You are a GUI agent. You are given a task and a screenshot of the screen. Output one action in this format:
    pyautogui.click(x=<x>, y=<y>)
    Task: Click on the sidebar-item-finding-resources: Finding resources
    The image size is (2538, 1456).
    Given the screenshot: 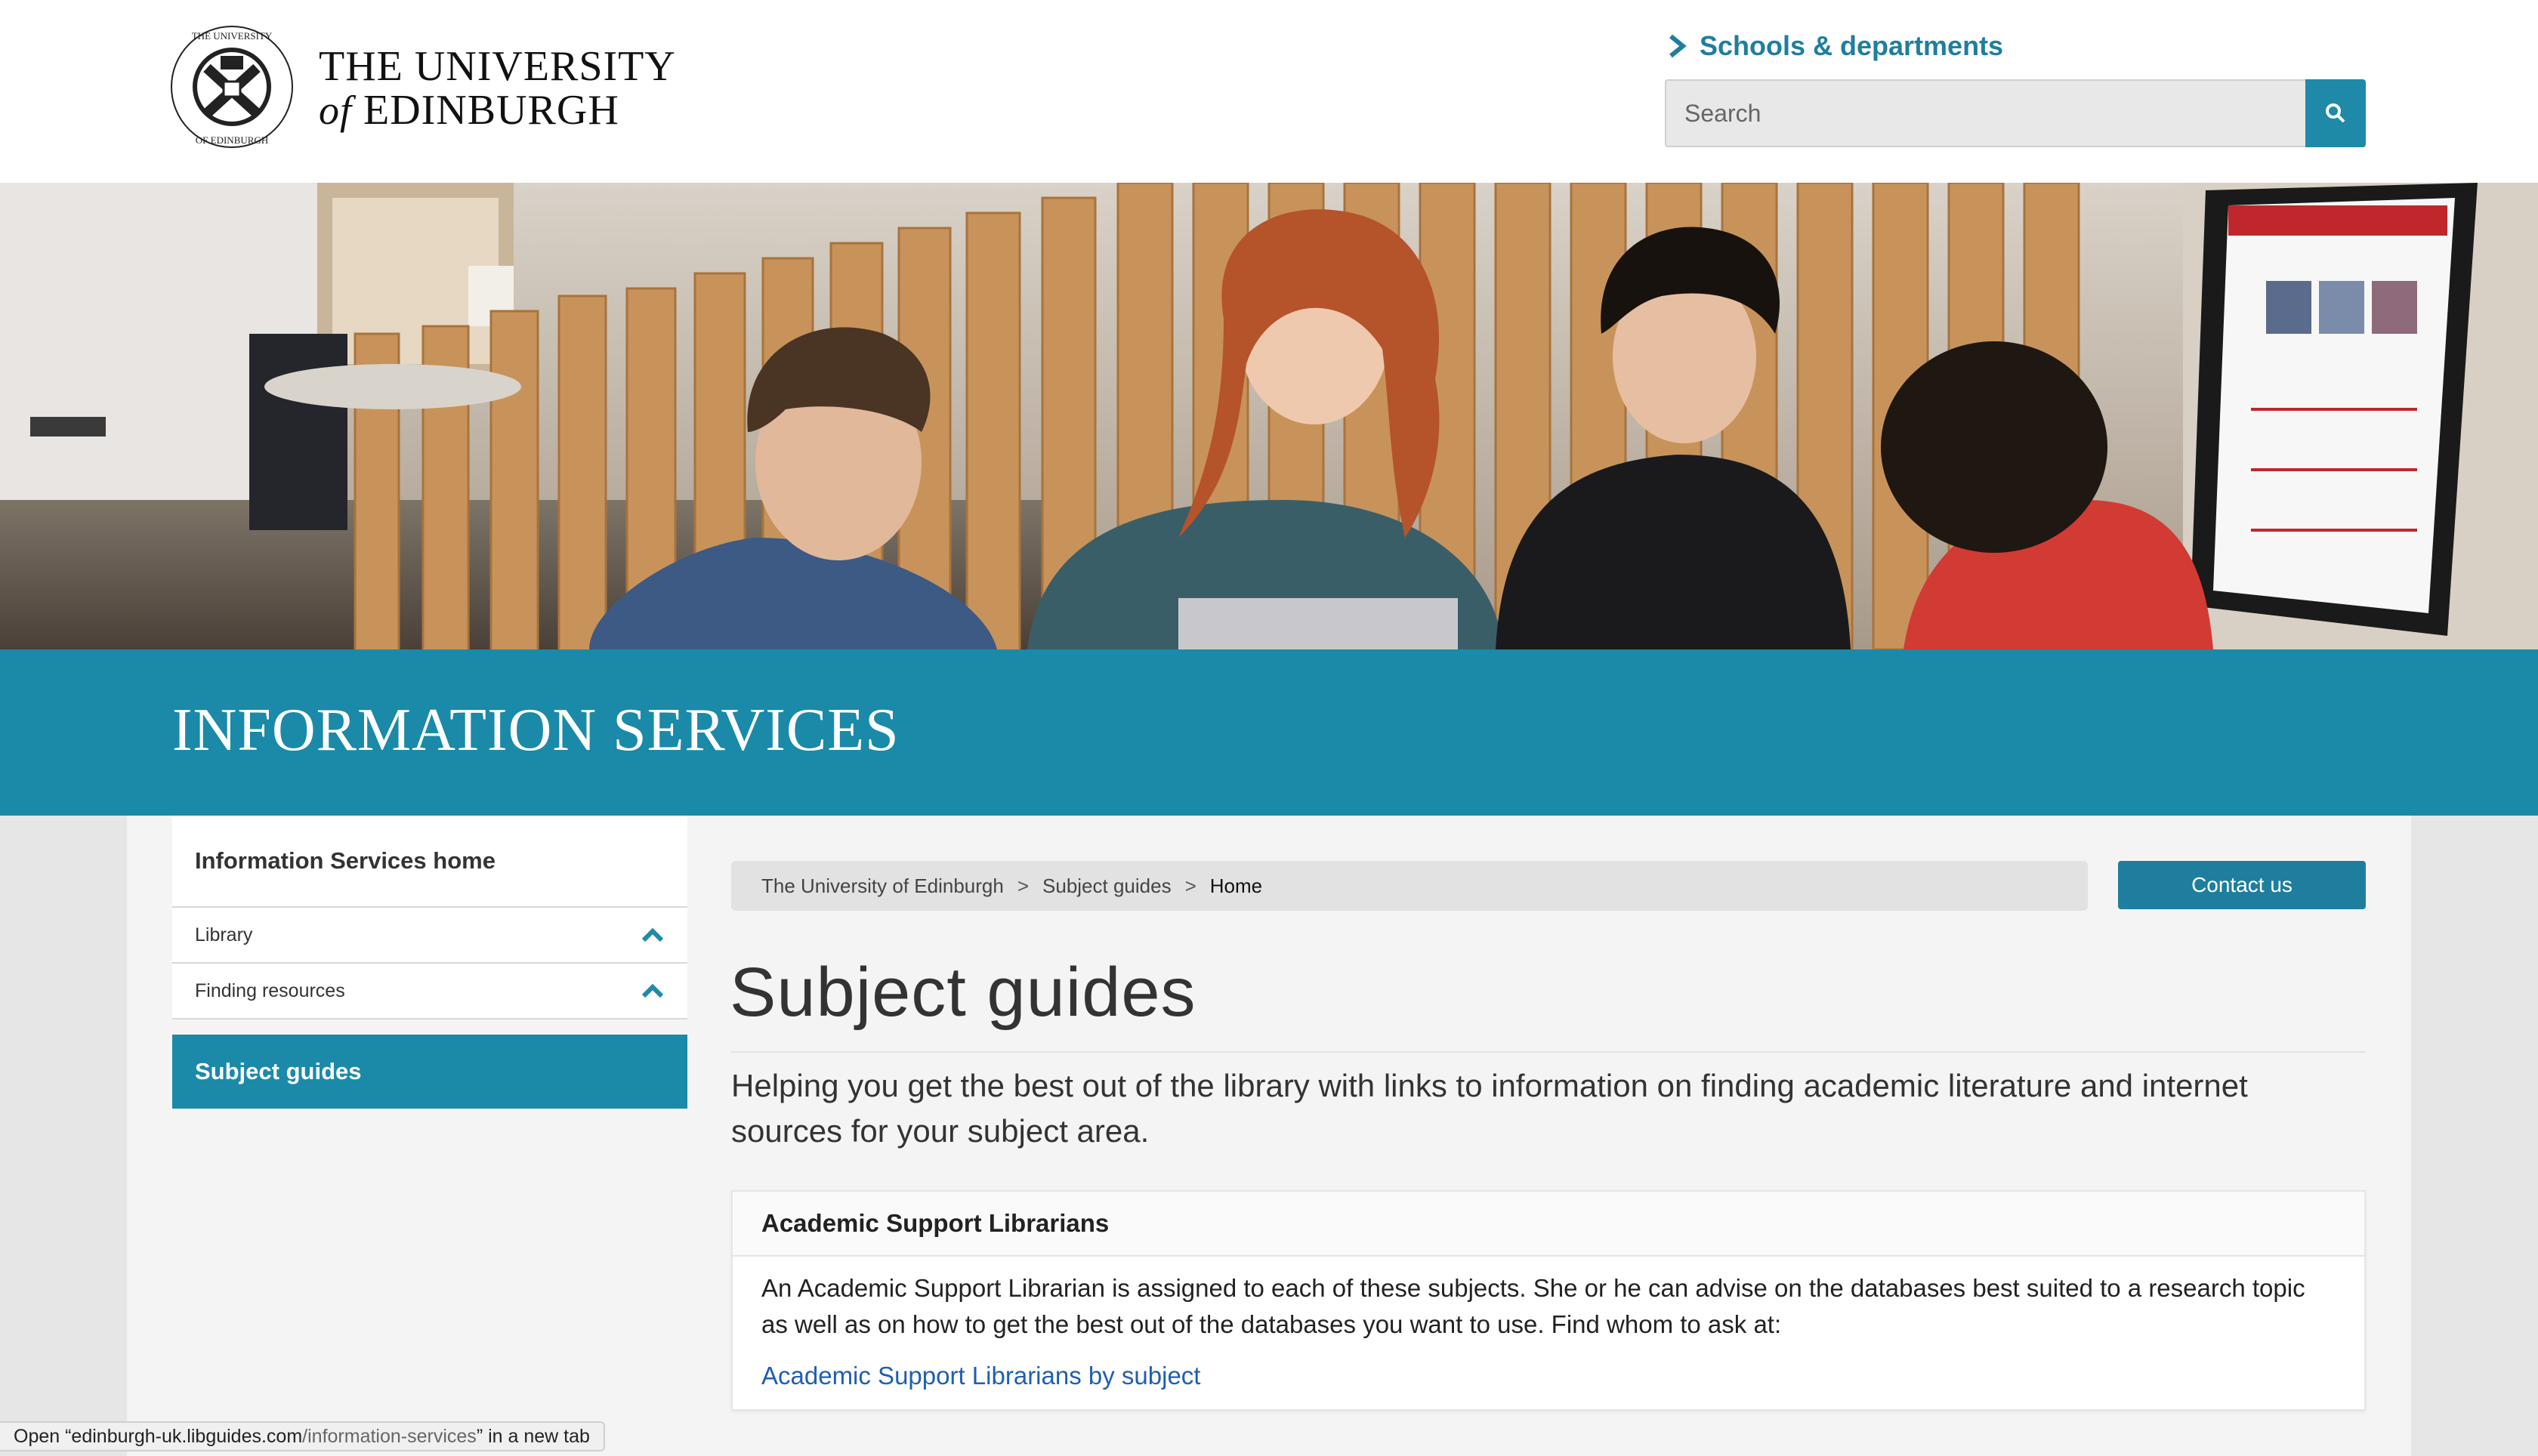 What is the action you would take?
    pyautogui.click(x=429, y=992)
    